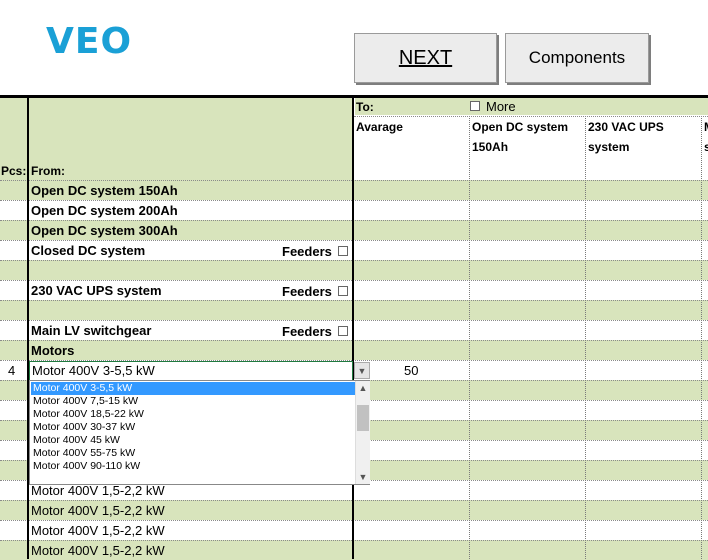 This screenshot has width=708, height=560. I want to click on scrollbar-thumb, so click(363, 418).